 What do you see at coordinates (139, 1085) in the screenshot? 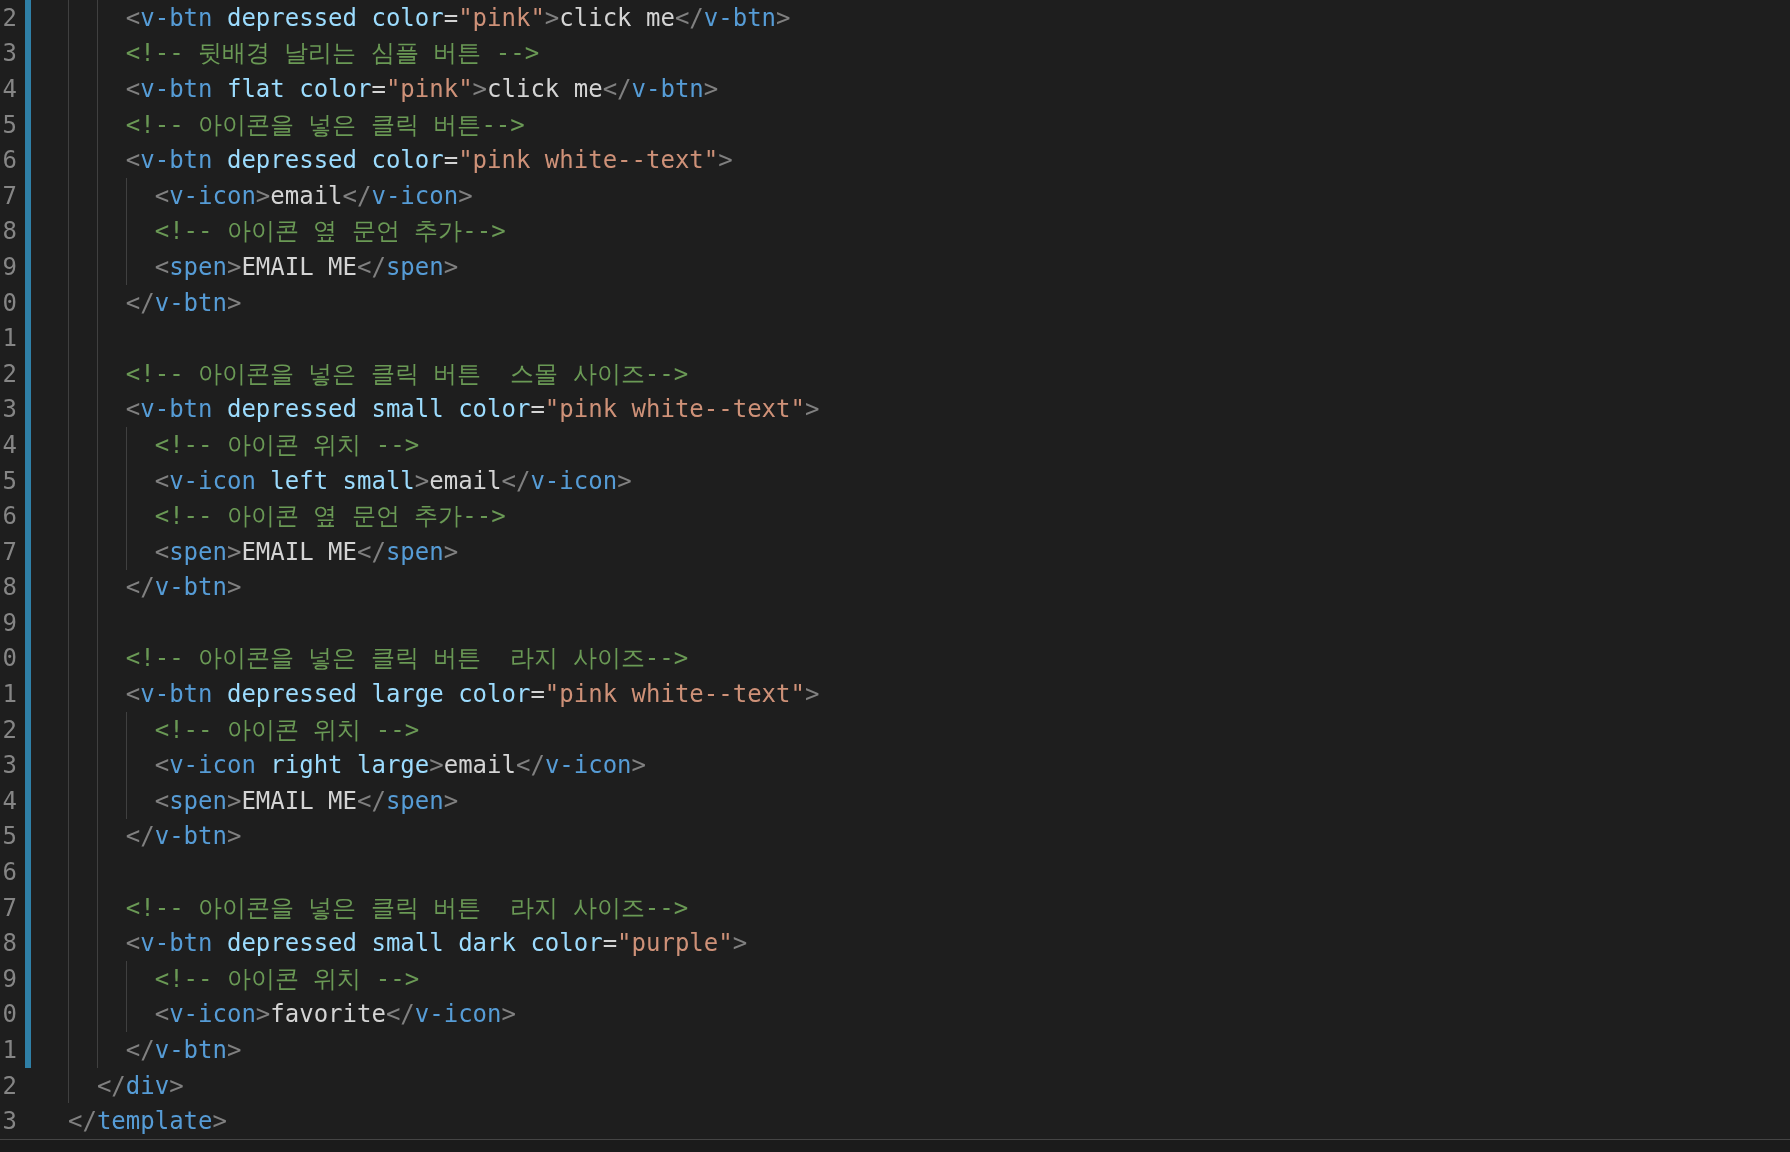
I see `code-line: </div>` at bounding box center [139, 1085].